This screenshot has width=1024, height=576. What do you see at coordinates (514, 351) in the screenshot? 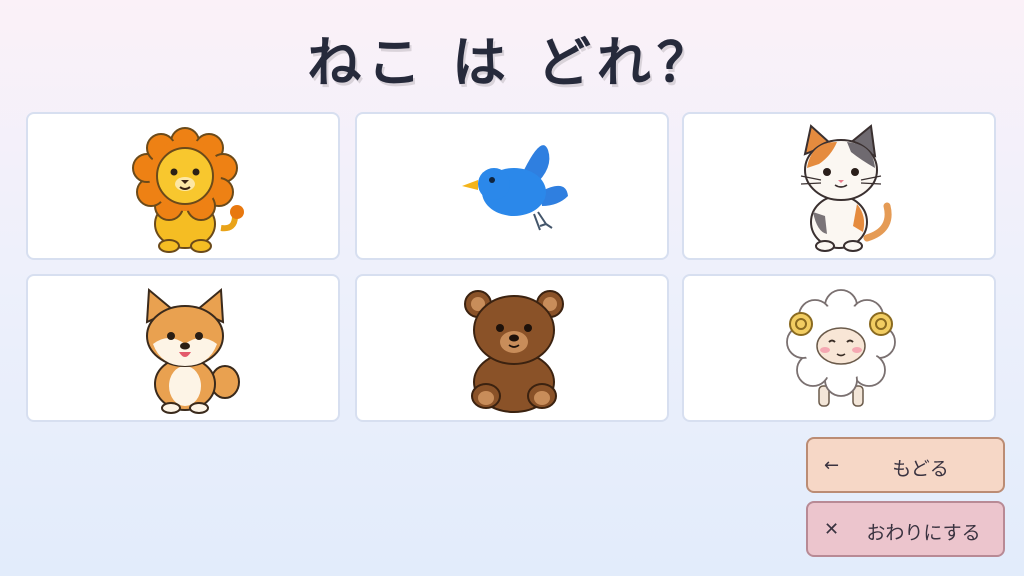
I see `bear-icon` at bounding box center [514, 351].